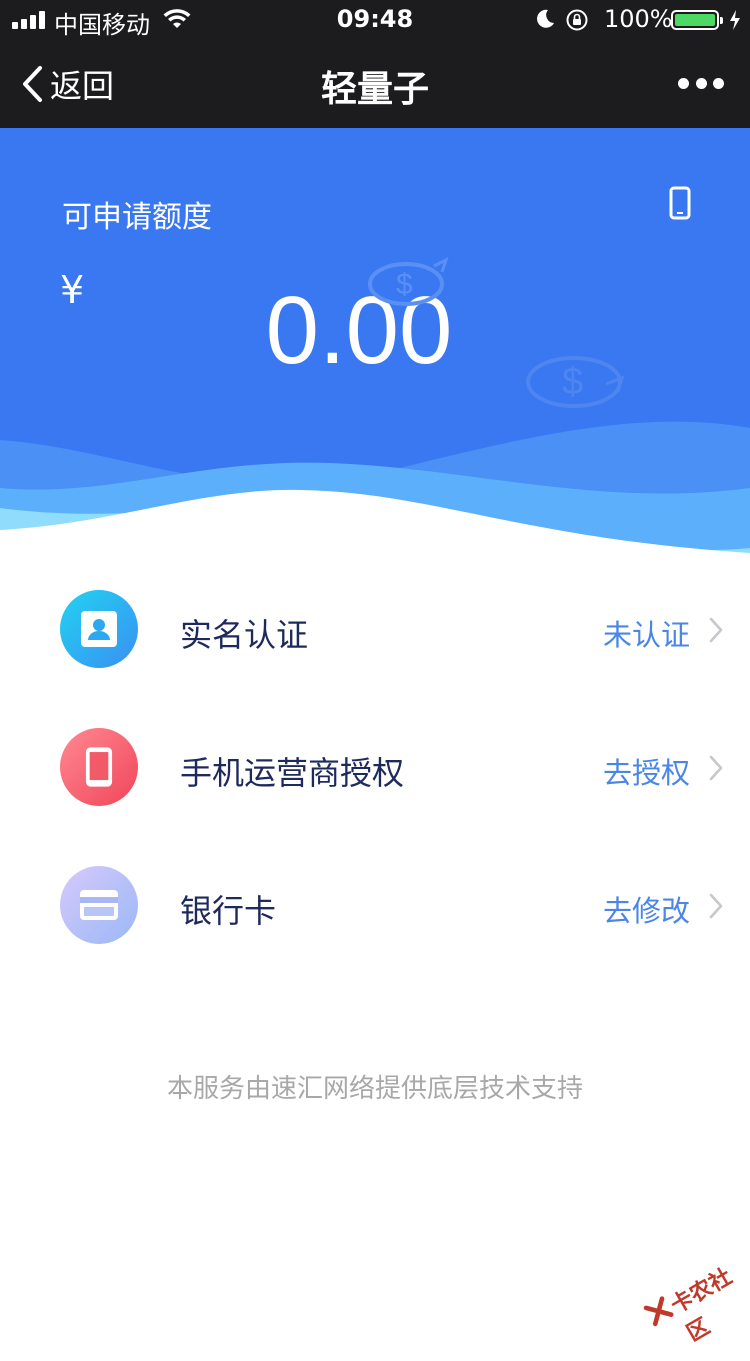 This screenshot has width=750, height=1361. Describe the element at coordinates (701, 1305) in the screenshot. I see `watermark-text: 卡农社区` at that location.